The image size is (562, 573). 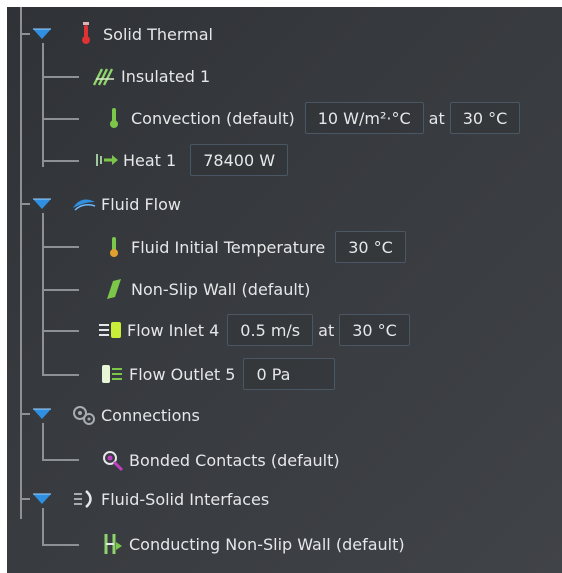 What do you see at coordinates (114, 289) in the screenshot?
I see `wall-green-icon` at bounding box center [114, 289].